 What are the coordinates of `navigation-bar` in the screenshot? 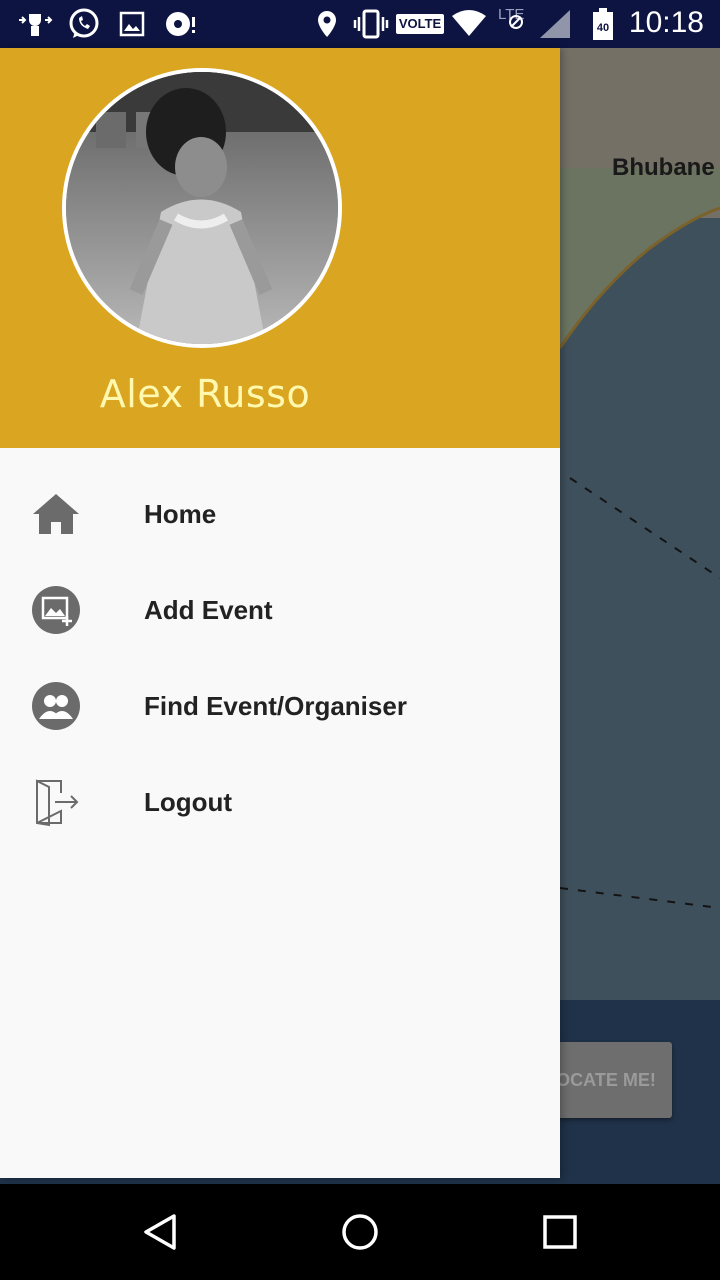 It's located at (360, 1232).